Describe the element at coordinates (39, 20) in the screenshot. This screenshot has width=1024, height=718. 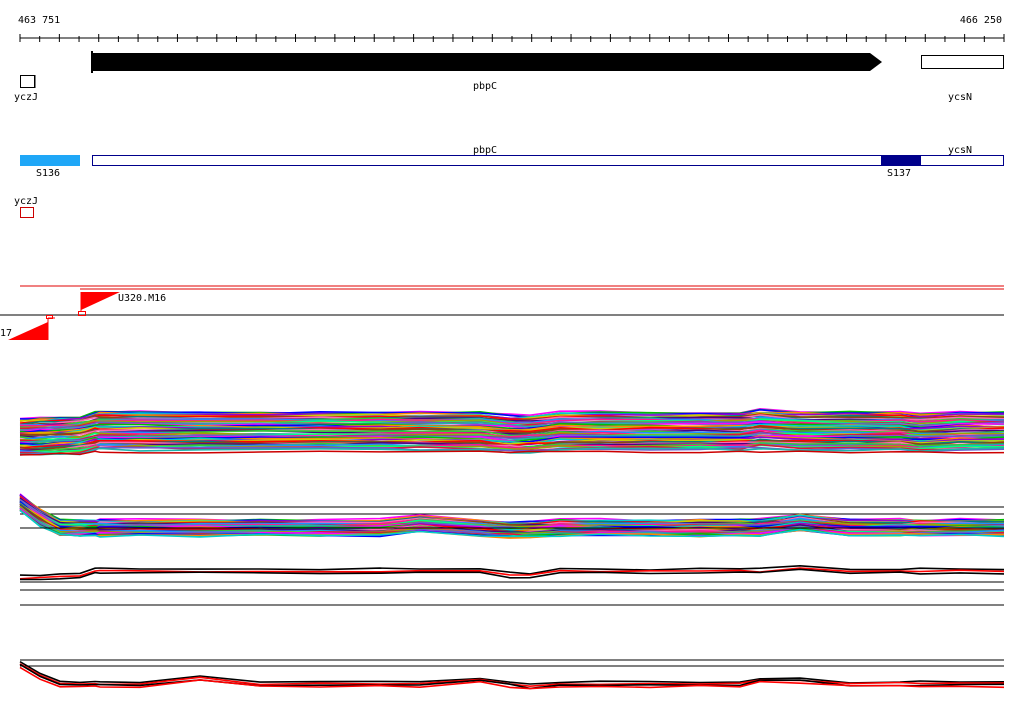
I see `ruler-start-coordinate: 463 751` at that location.